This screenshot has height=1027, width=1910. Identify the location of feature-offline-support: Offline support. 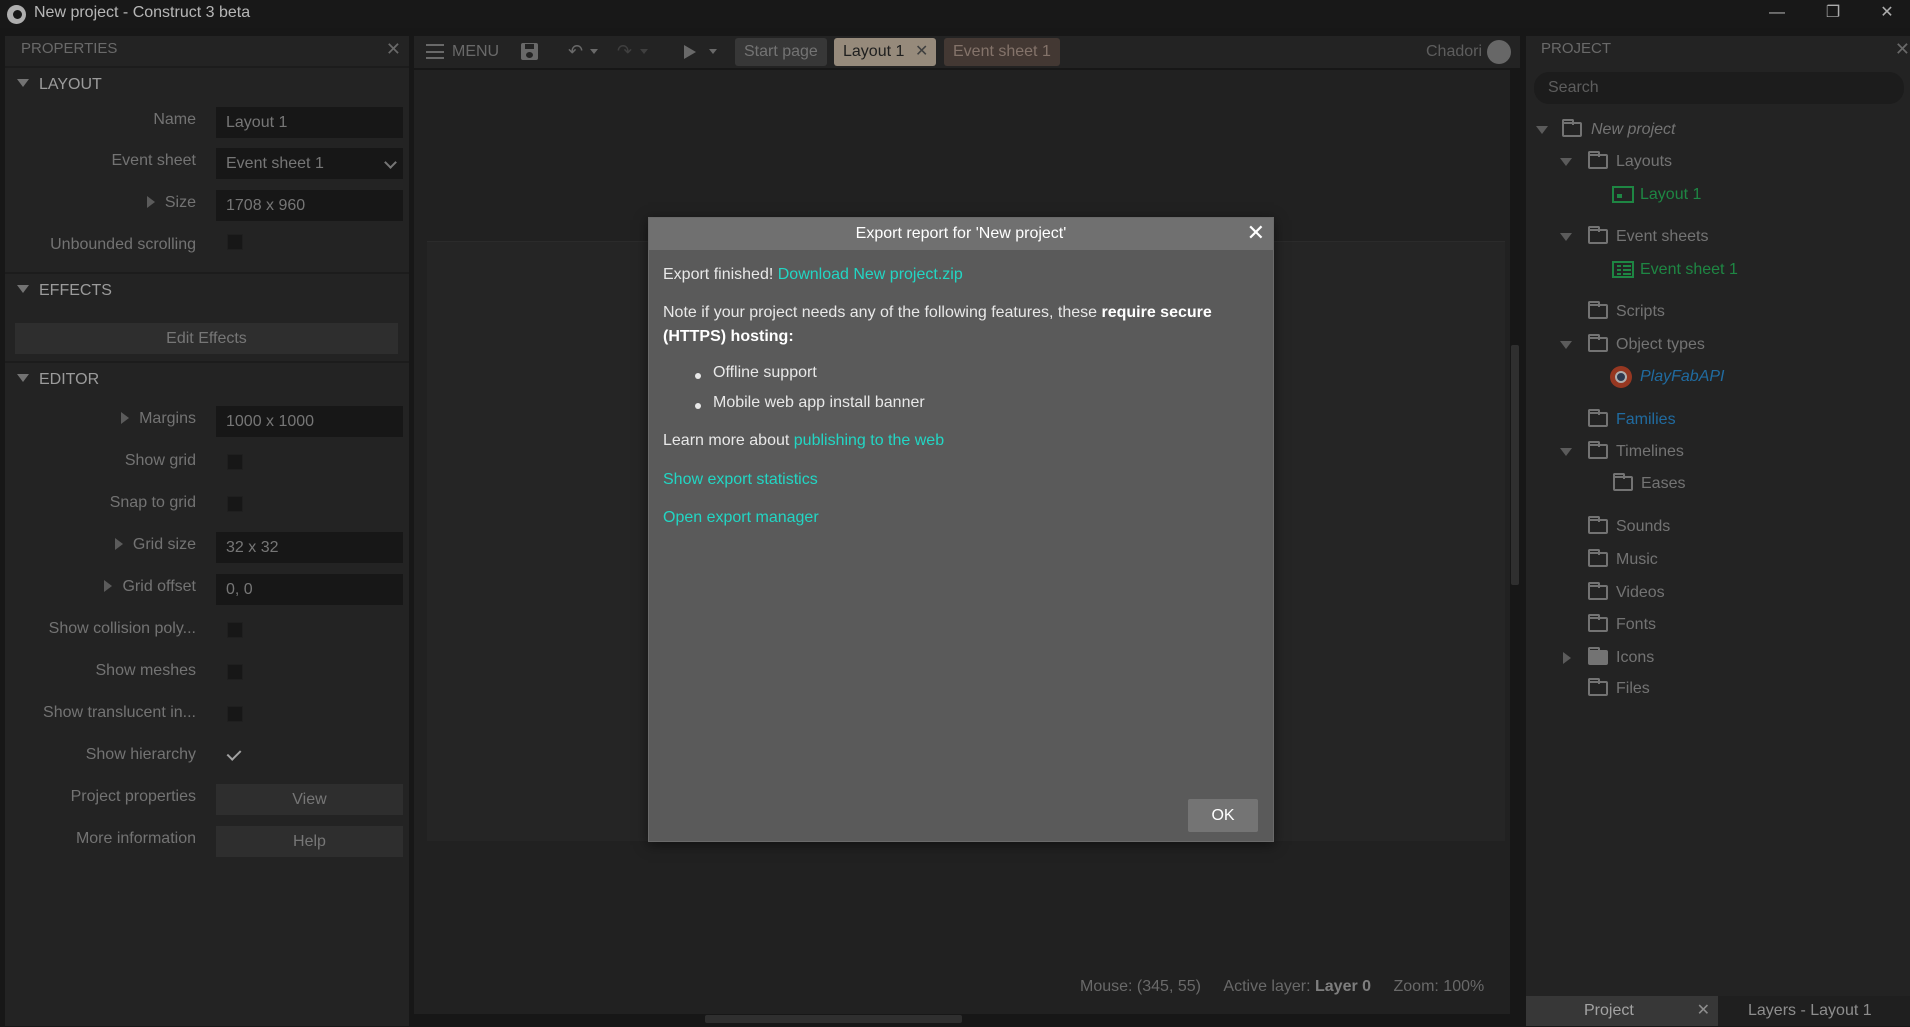
(765, 372).